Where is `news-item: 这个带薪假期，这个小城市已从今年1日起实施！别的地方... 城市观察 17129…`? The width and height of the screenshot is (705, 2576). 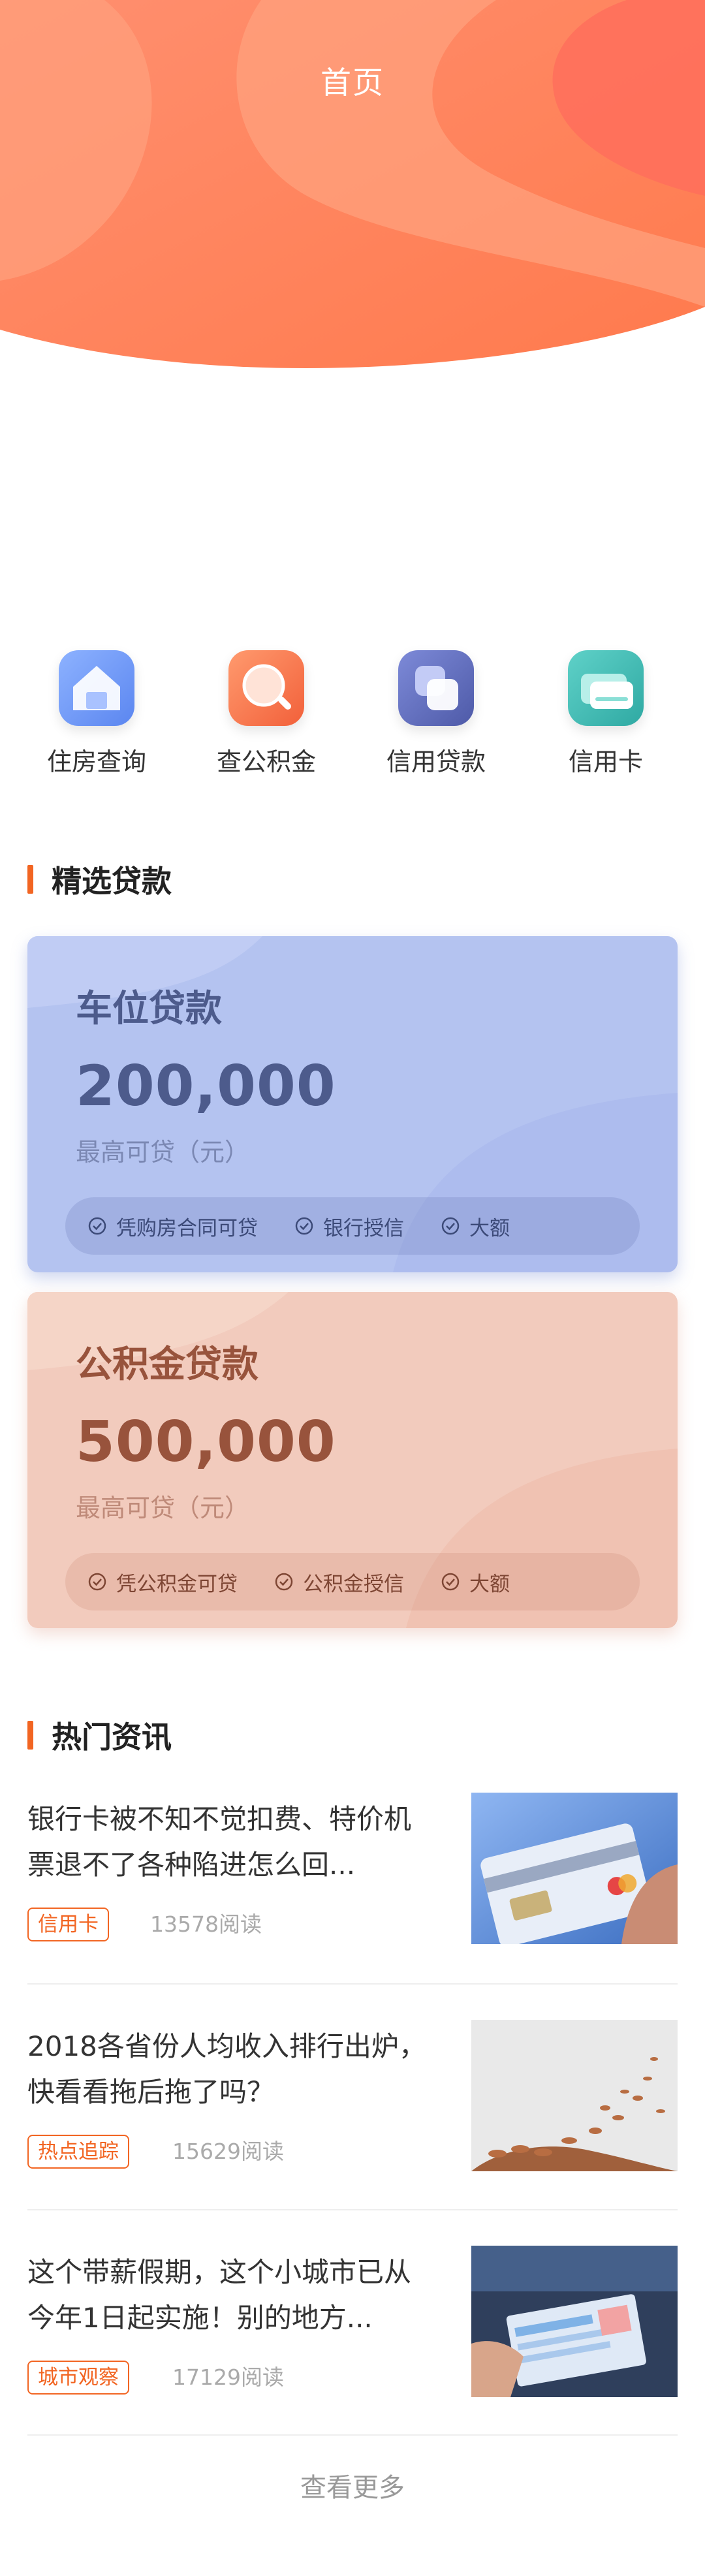
news-item: 这个带薪假期，这个小城市已从今年1日起实施！别的地方... 城市观察 17129… is located at coordinates (352, 2345).